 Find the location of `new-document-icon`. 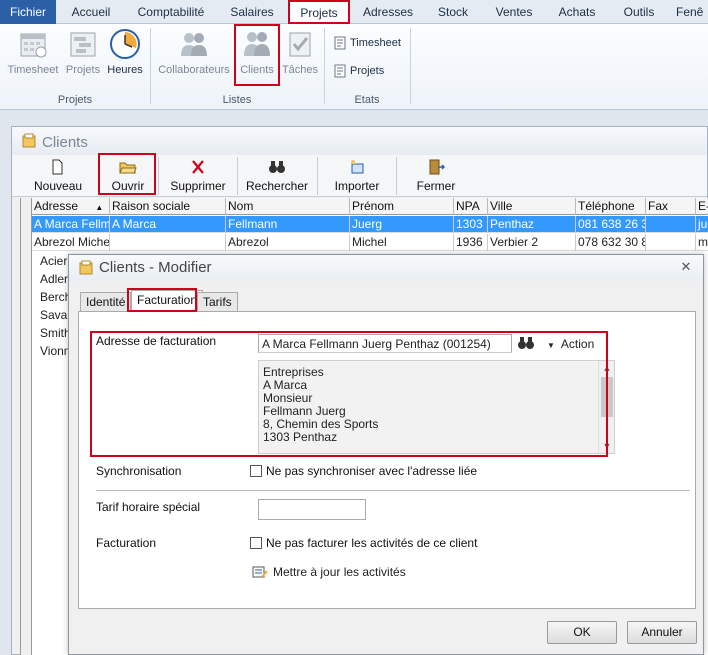

new-document-icon is located at coordinates (57, 167).